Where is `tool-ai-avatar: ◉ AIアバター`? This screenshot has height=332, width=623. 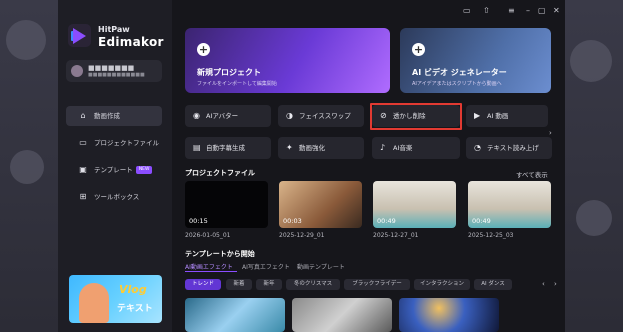
tool-ai-avatar: ◉ AIアバター is located at coordinates (228, 116).